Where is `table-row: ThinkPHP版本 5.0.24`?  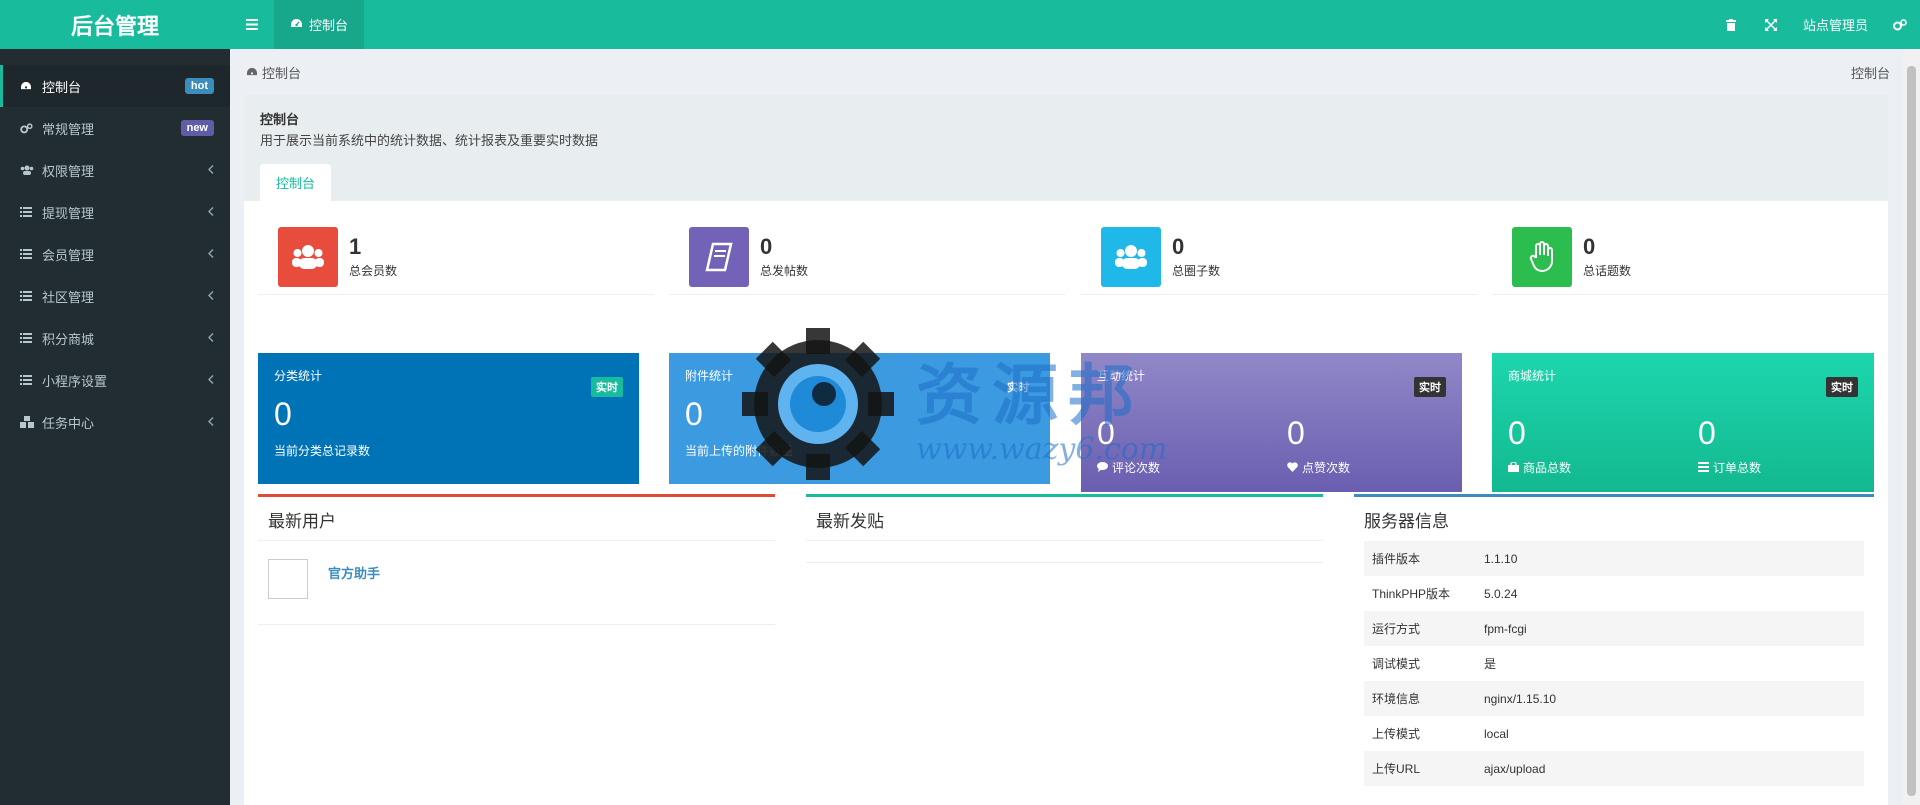
table-row: ThinkPHP版本 5.0.24 is located at coordinates (1614, 593).